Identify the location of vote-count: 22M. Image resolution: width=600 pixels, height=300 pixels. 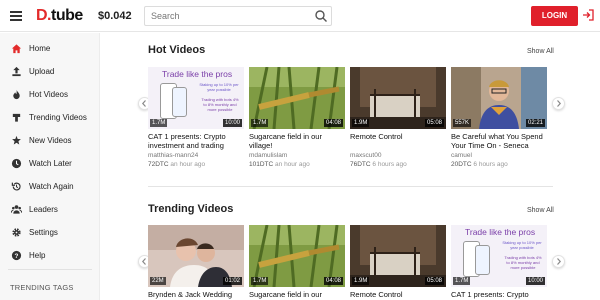
(158, 281).